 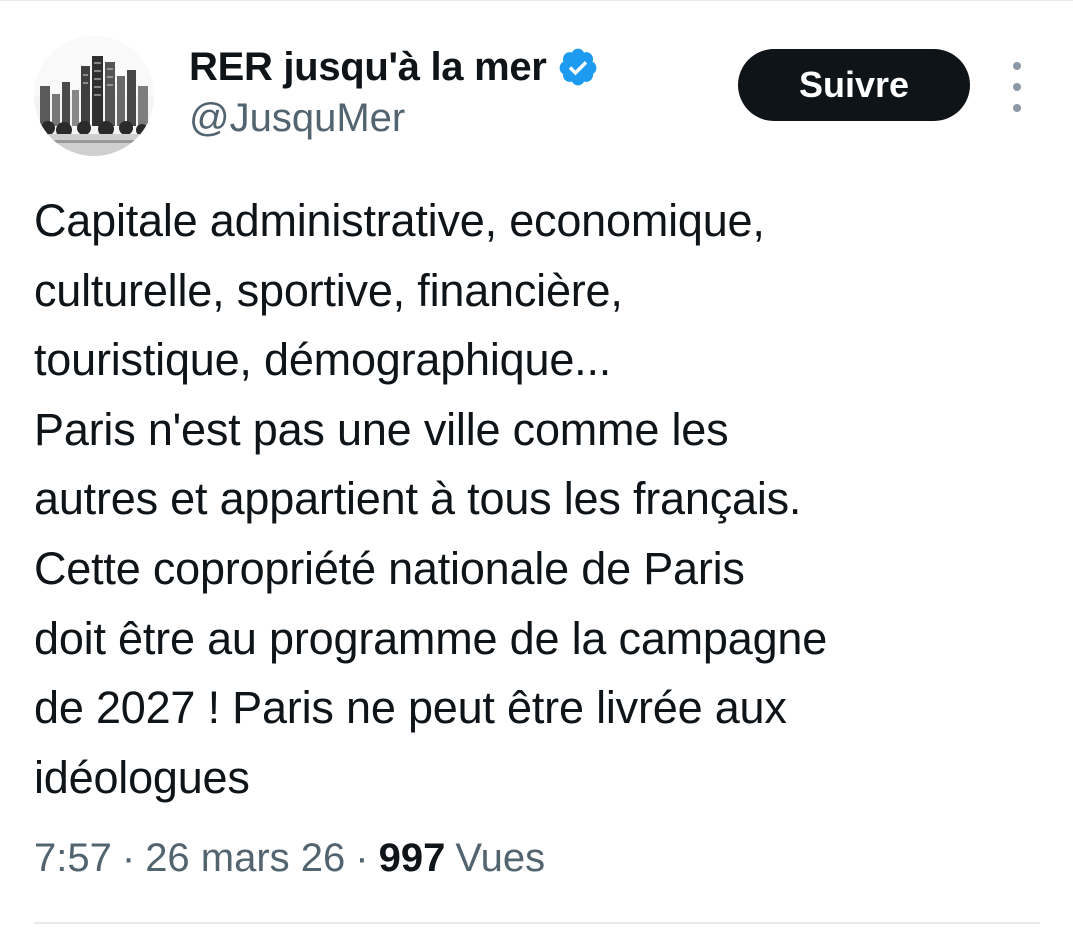 What do you see at coordinates (73, 858) in the screenshot?
I see `tweet-time: 7:57` at bounding box center [73, 858].